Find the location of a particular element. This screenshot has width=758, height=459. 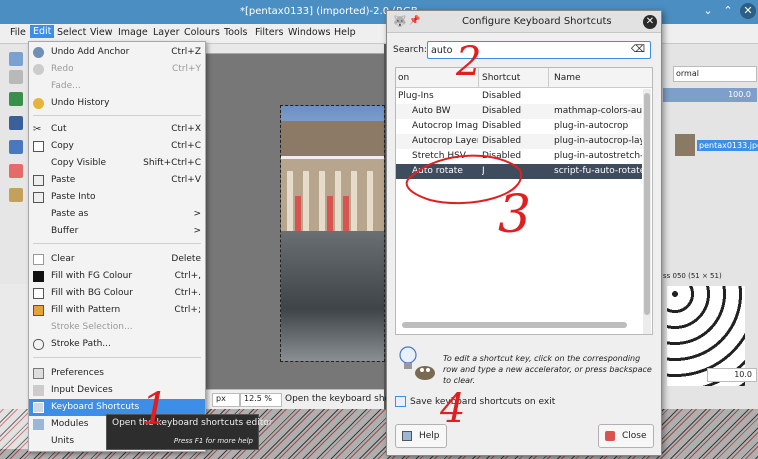

annotation-number: 1 is located at coordinates (155, 409).